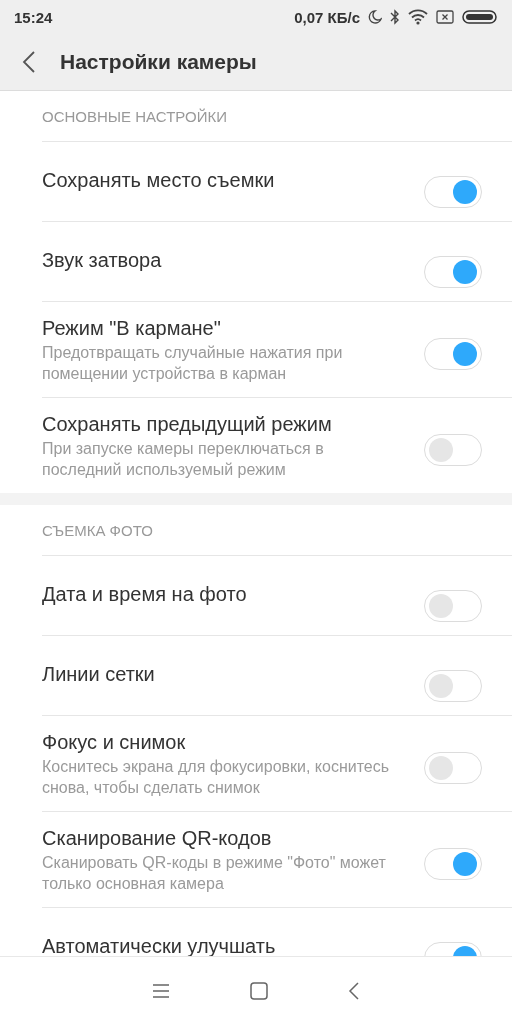 This screenshot has width=512, height=1024. What do you see at coordinates (134, 116) in the screenshot?
I see `section-header: ОСНОВНЫЕ НАСТРОЙКИ` at bounding box center [134, 116].